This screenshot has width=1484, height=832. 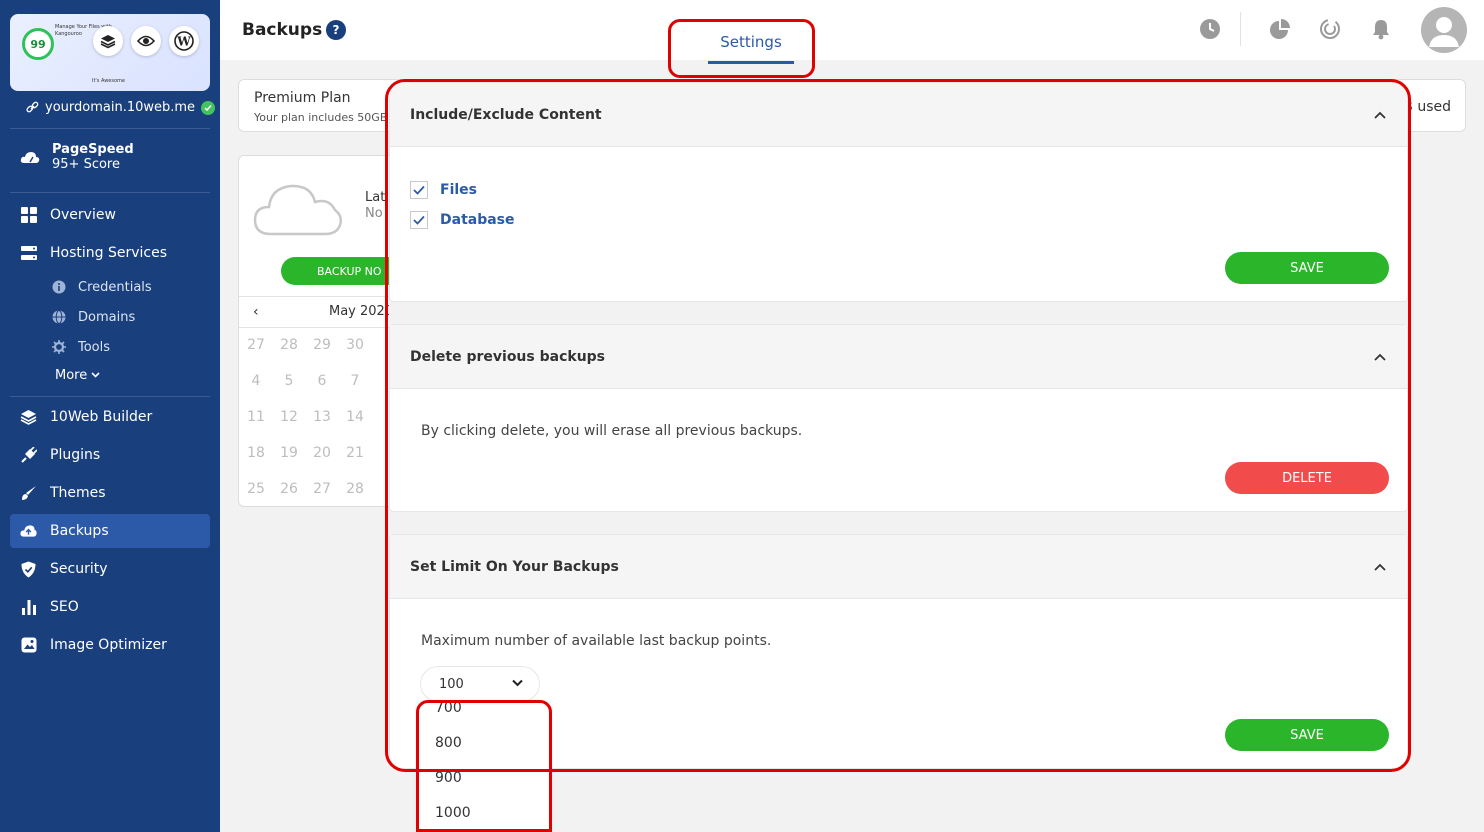 What do you see at coordinates (107, 317) in the screenshot?
I see `subitem-label: Domains` at bounding box center [107, 317].